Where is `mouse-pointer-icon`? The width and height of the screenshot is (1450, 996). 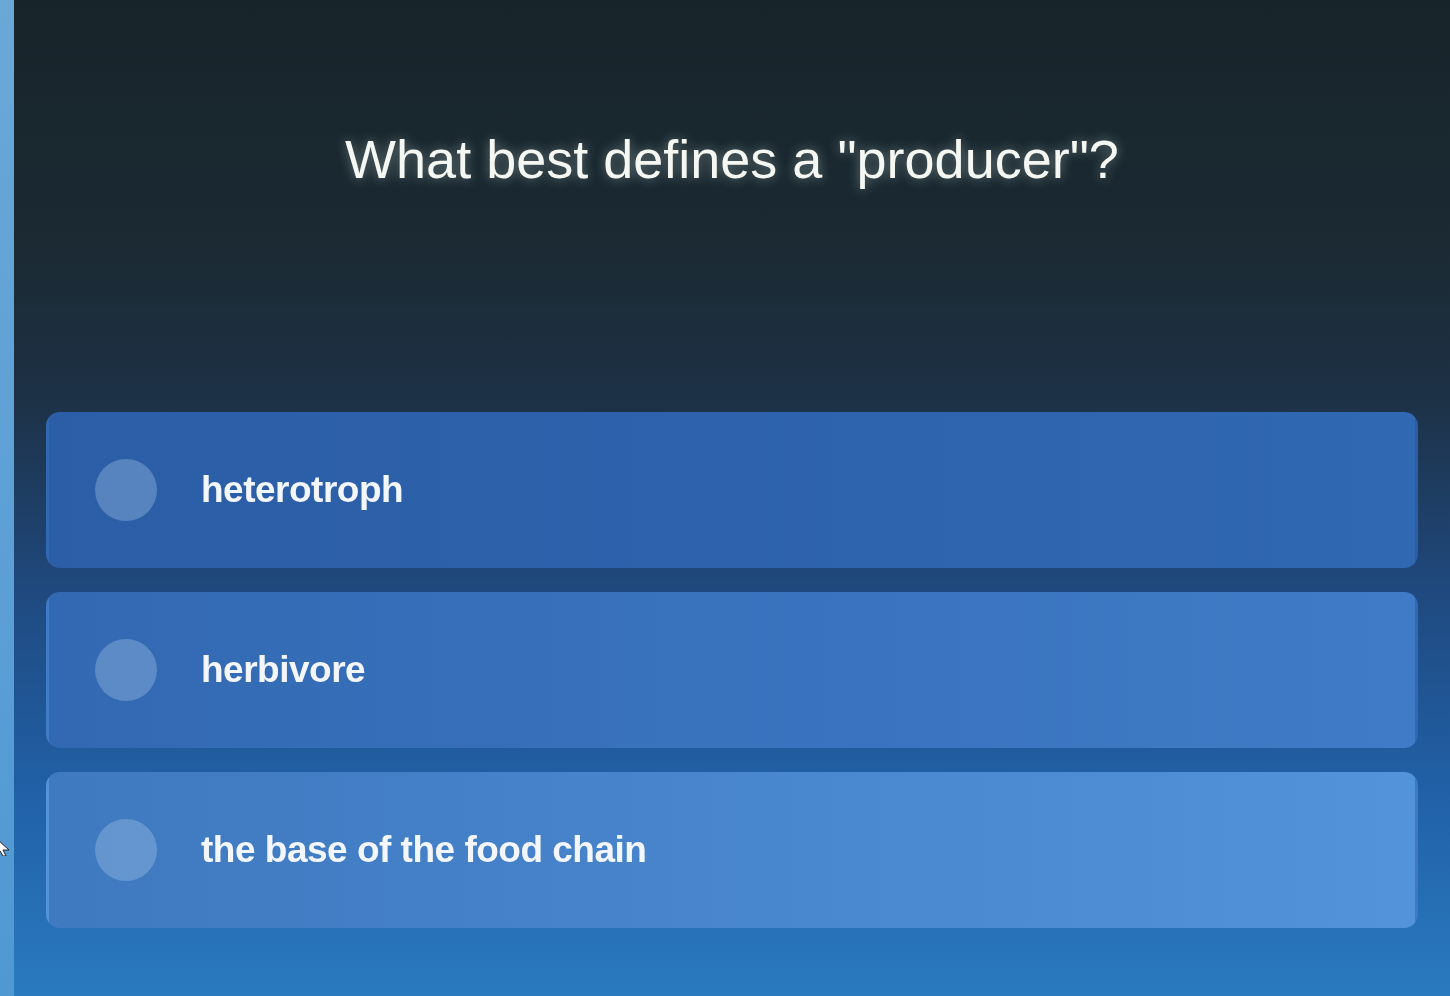 mouse-pointer-icon is located at coordinates (4, 847).